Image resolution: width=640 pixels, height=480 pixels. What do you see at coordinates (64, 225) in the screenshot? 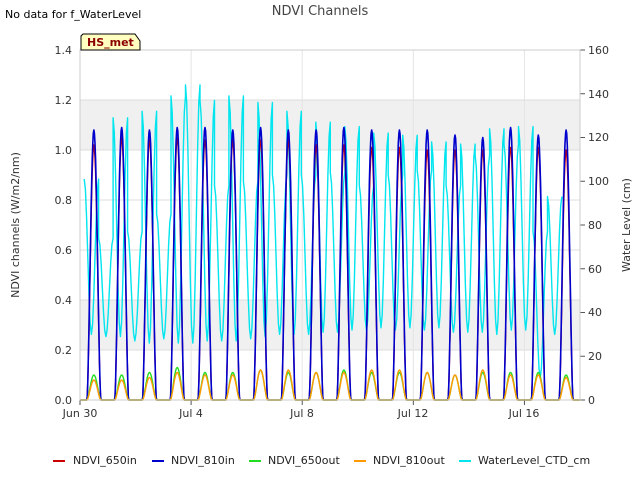
I see `y-axis-left: 0.0 0.2 0.4 0.6 0.8 1.0 1.2 1.4` at bounding box center [64, 225].